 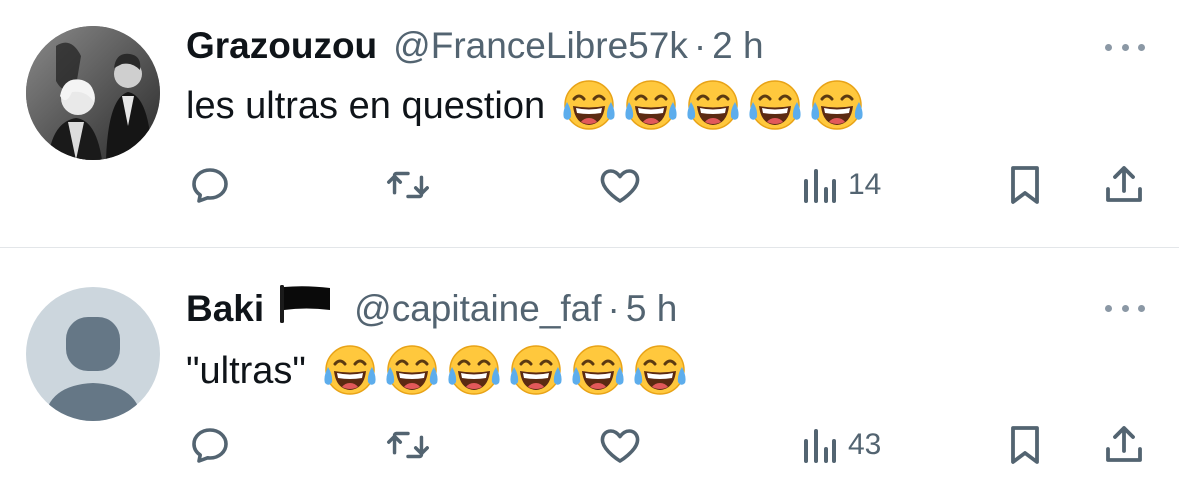 What do you see at coordinates (841, 185) in the screenshot?
I see `views-button: 14` at bounding box center [841, 185].